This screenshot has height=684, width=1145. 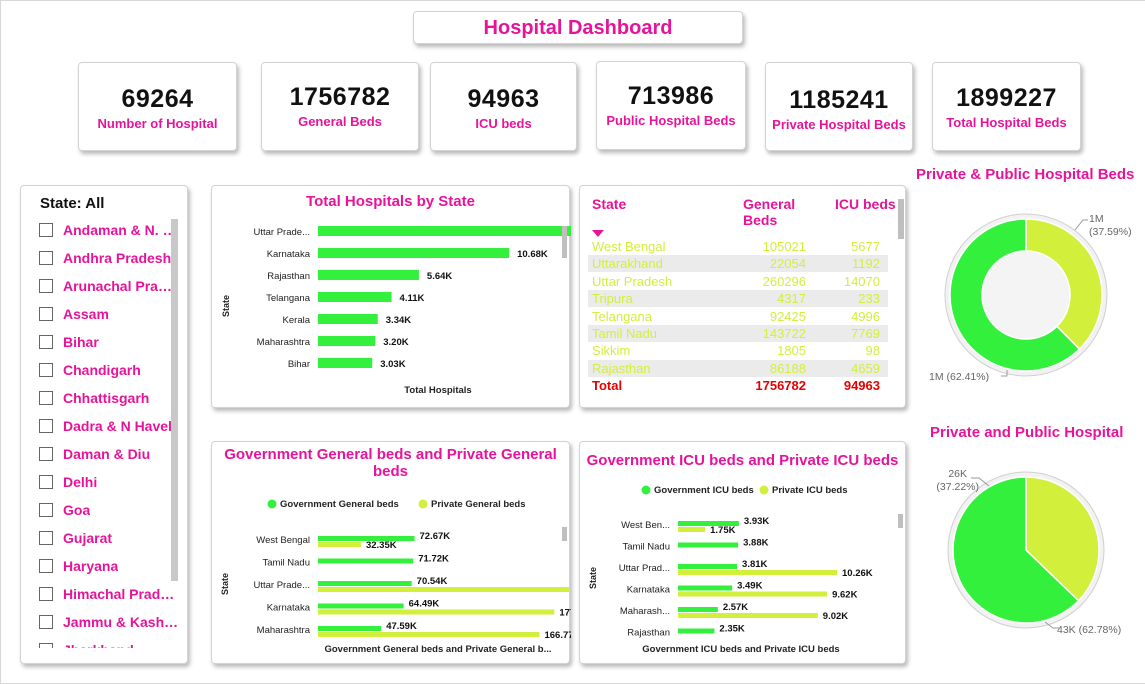 I want to click on table-cell-icu-beds: 98, so click(x=872, y=351).